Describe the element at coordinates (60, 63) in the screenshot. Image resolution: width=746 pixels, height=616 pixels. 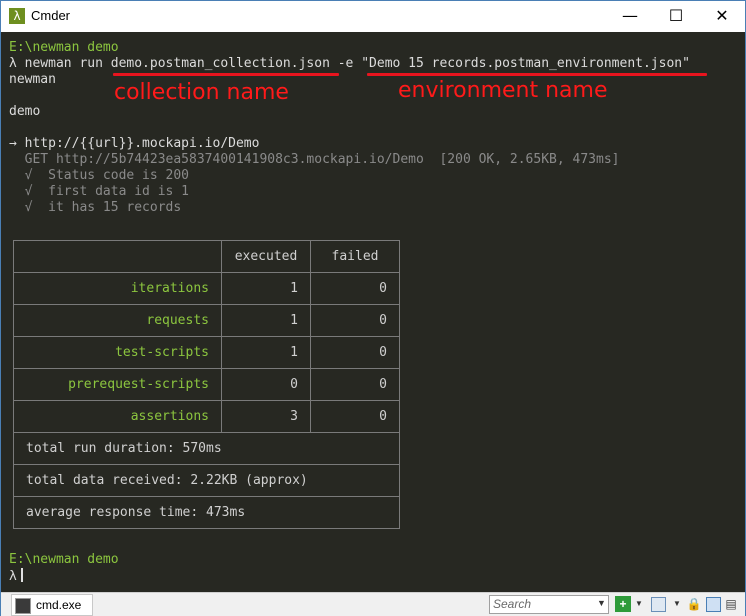
I see `command-prefix: λ newman run` at that location.